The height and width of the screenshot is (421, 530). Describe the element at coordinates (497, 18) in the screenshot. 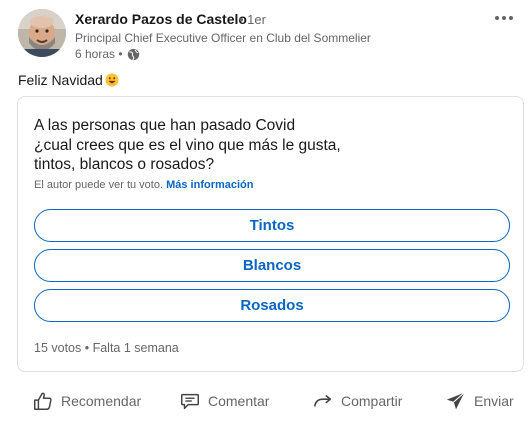

I see `more-icon` at that location.